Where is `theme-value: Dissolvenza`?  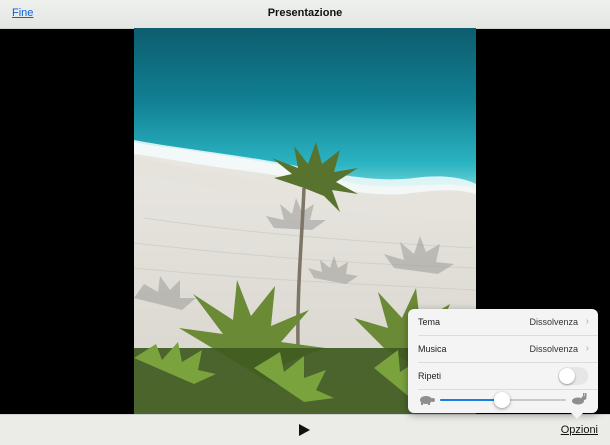
theme-value: Dissolvenza is located at coordinates (553, 322).